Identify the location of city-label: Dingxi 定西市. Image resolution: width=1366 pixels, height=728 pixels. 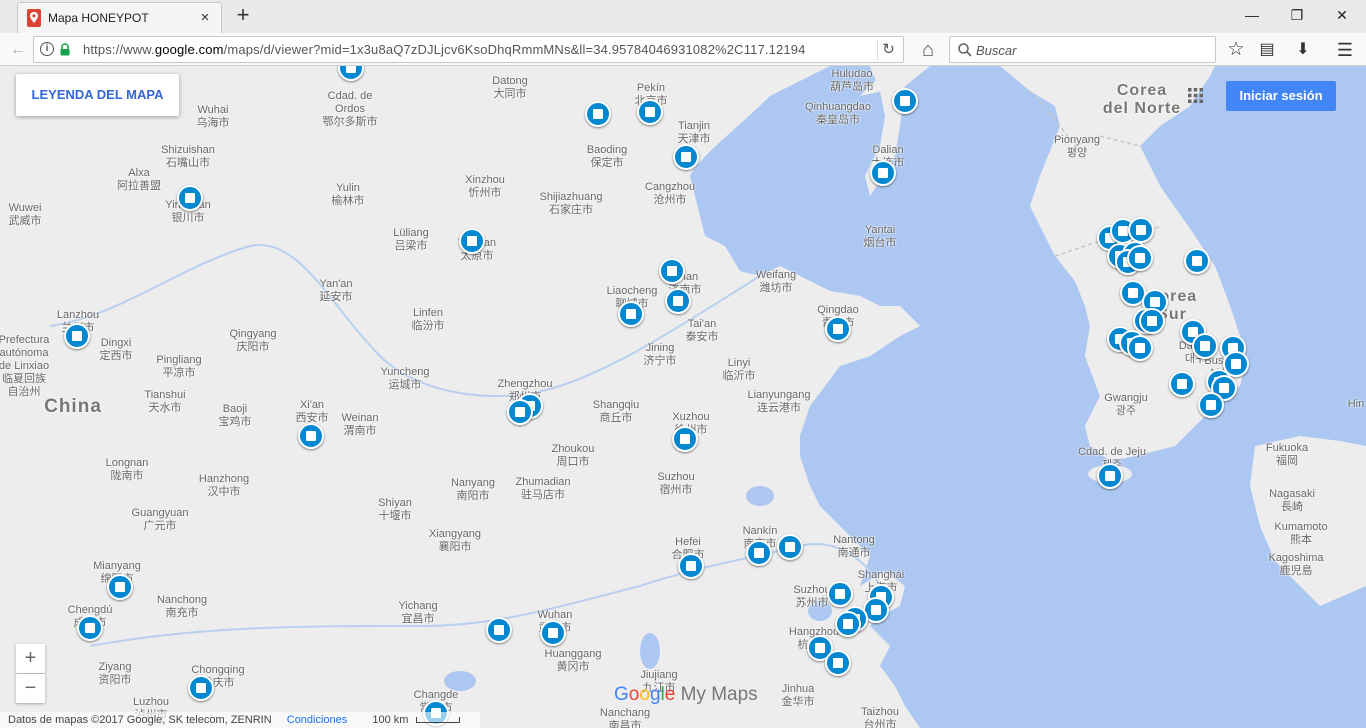
(116, 349).